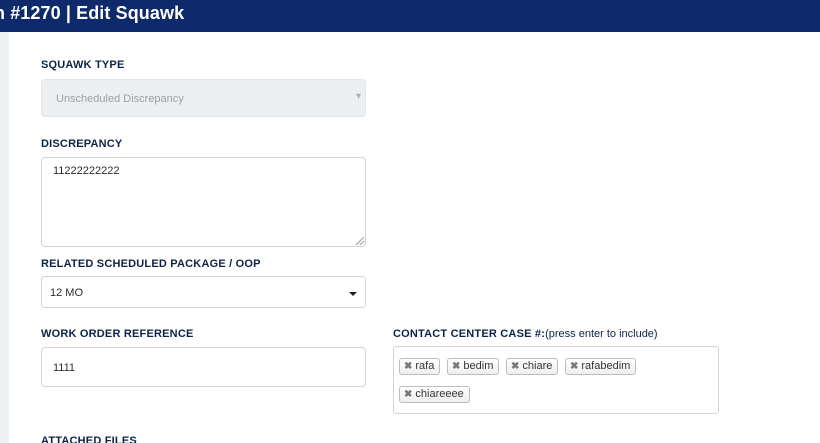  What do you see at coordinates (64, 368) in the screenshot?
I see `work-order-value: 1111` at bounding box center [64, 368].